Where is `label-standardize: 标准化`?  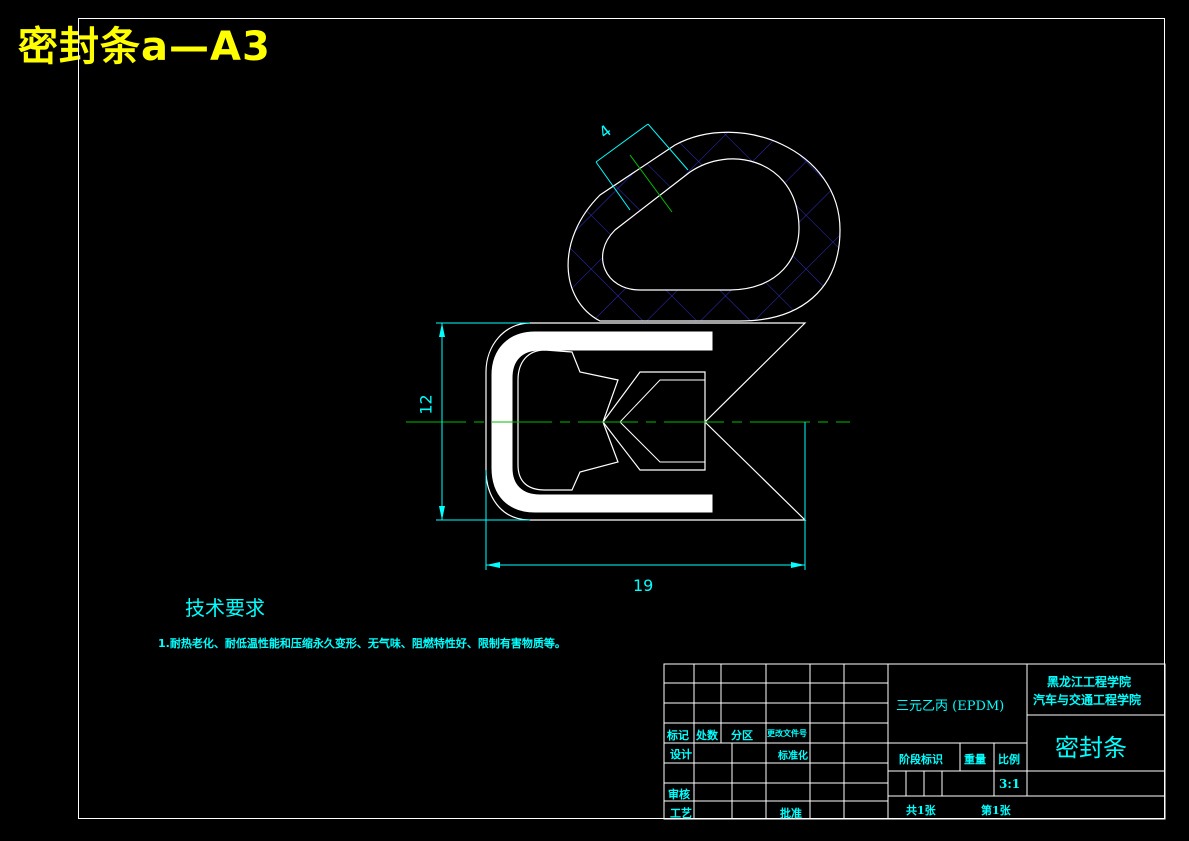 label-standardize: 标准化 is located at coordinates (793, 756).